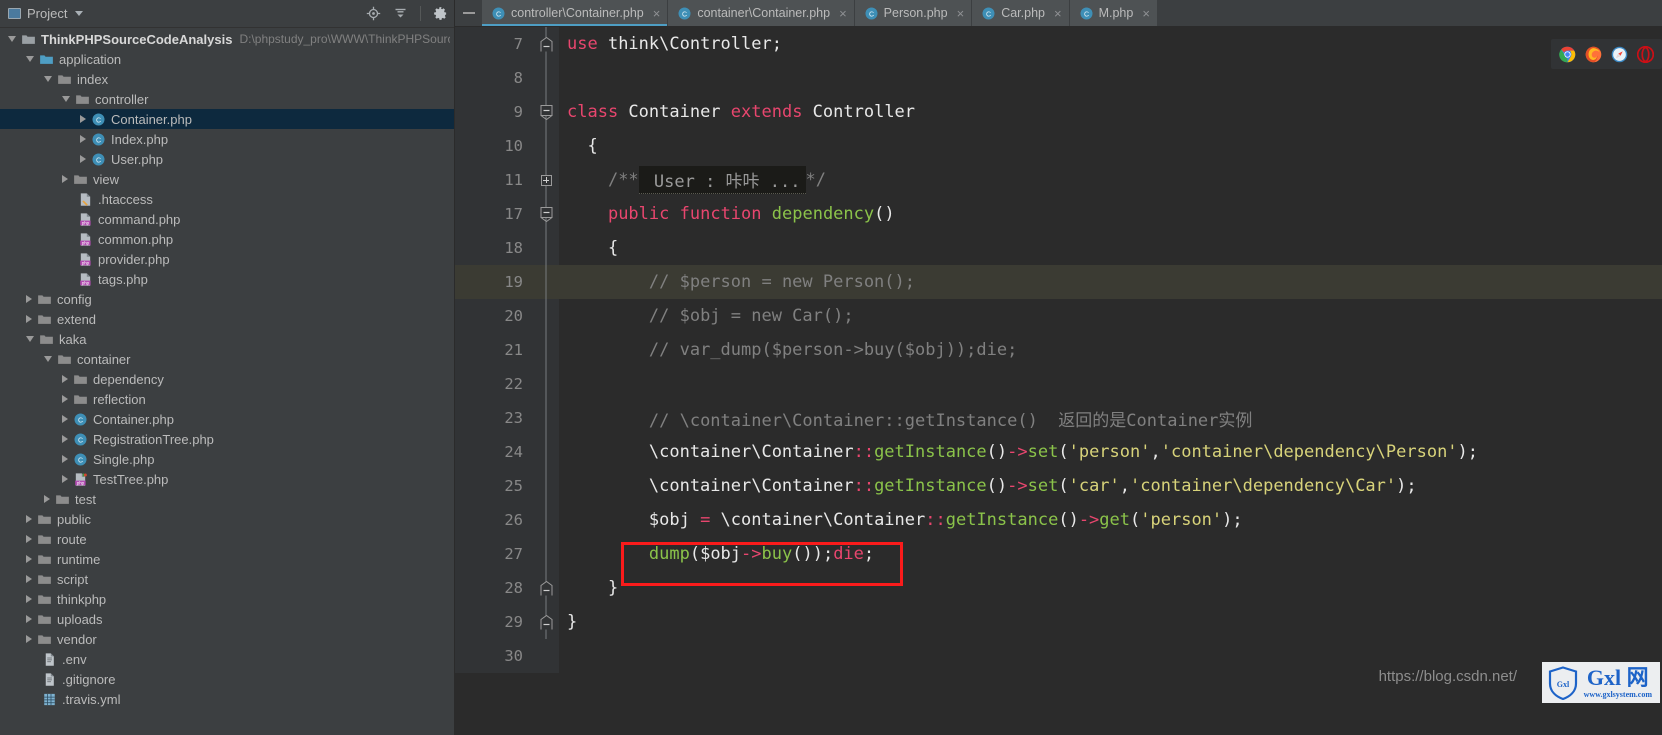  What do you see at coordinates (1110, 282) in the screenshot?
I see `code-text: // $person = new Person();` at bounding box center [1110, 282].